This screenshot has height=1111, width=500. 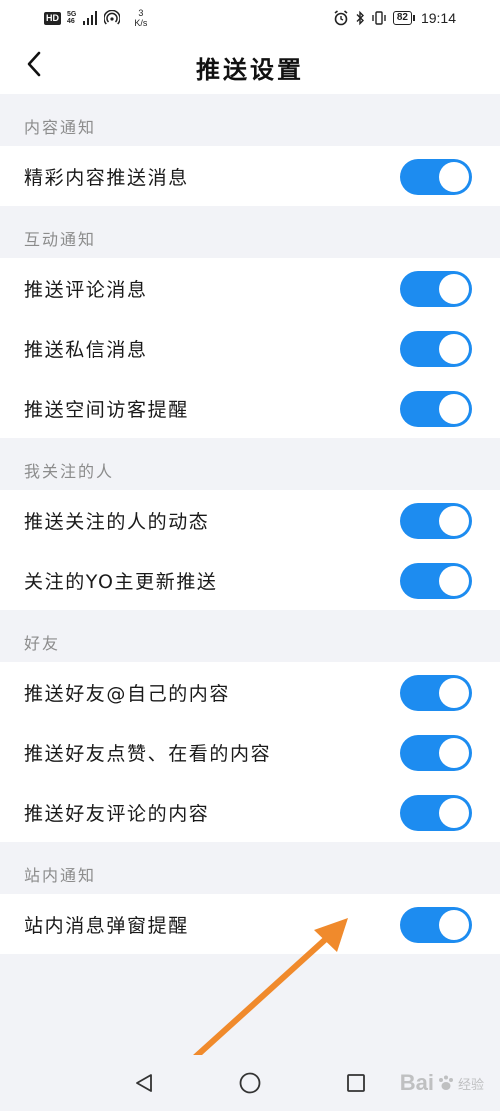 I want to click on page-title: 推送设置, so click(x=250, y=70).